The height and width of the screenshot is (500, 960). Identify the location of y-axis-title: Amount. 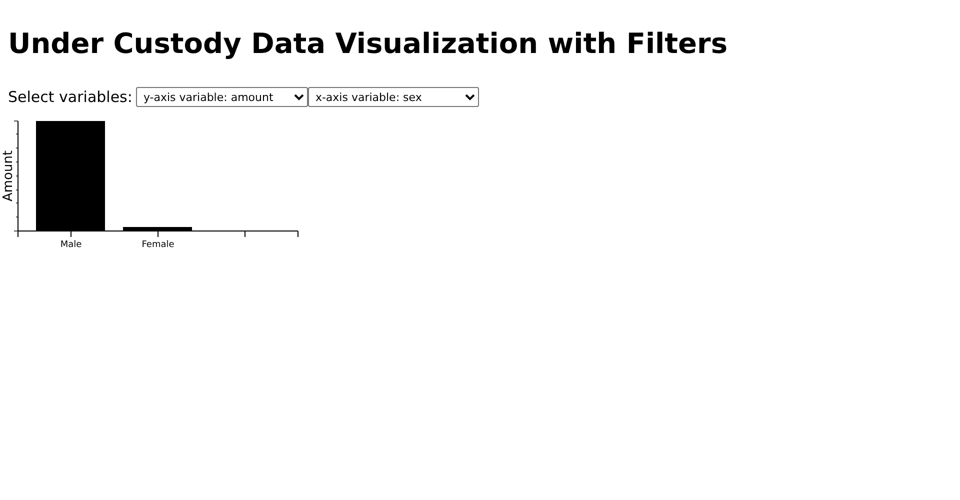
(8, 176).